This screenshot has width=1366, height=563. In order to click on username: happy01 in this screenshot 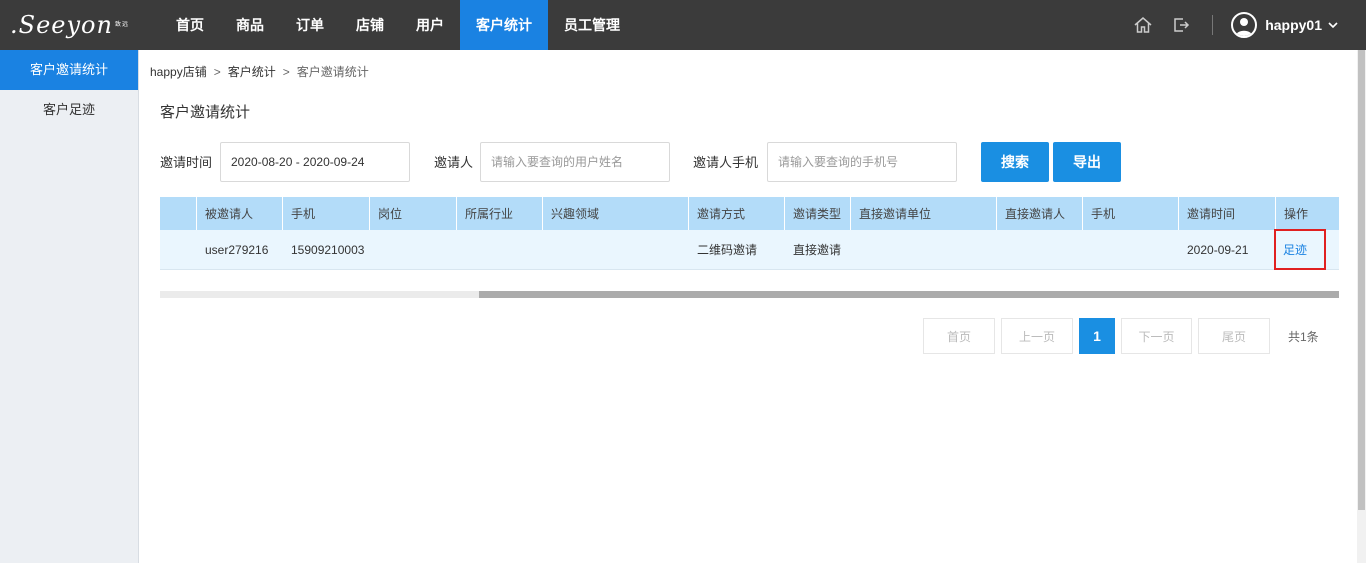, I will do `click(1293, 25)`.